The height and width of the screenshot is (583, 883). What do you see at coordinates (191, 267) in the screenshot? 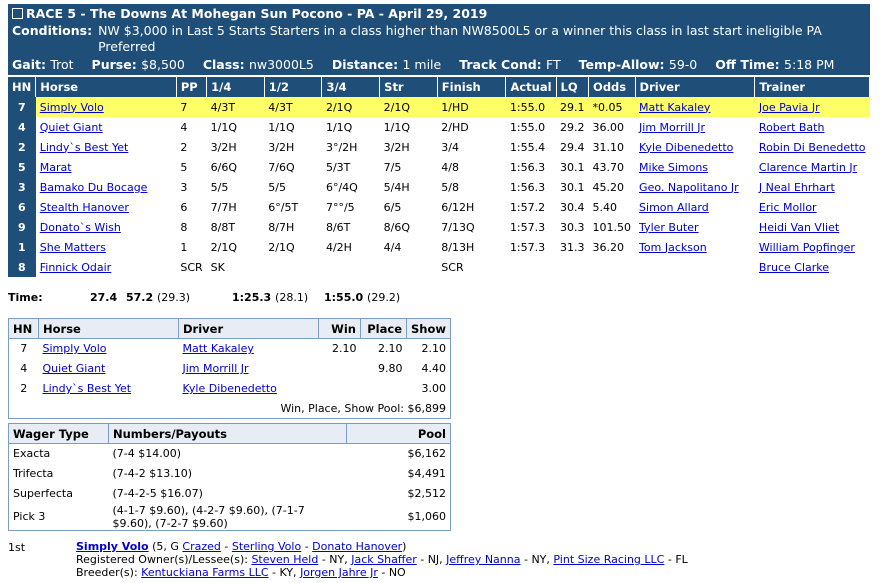
I see `result-cell-post-position: SCR` at bounding box center [191, 267].